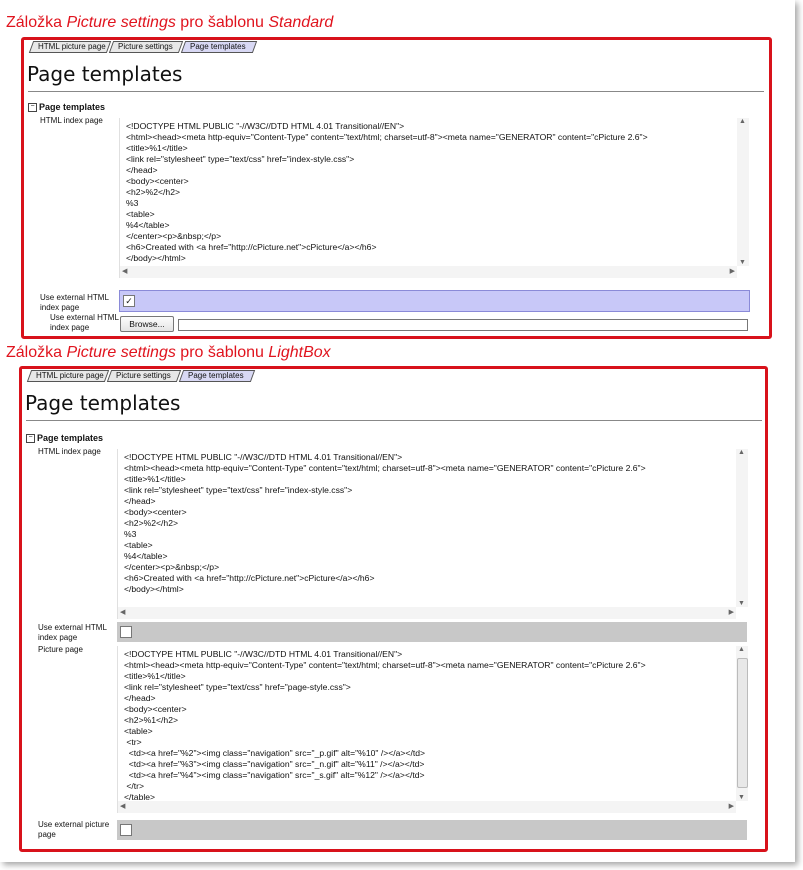 This screenshot has height=870, width=803. Describe the element at coordinates (126, 830) in the screenshot. I see `use-external-picture-checkbox` at that location.